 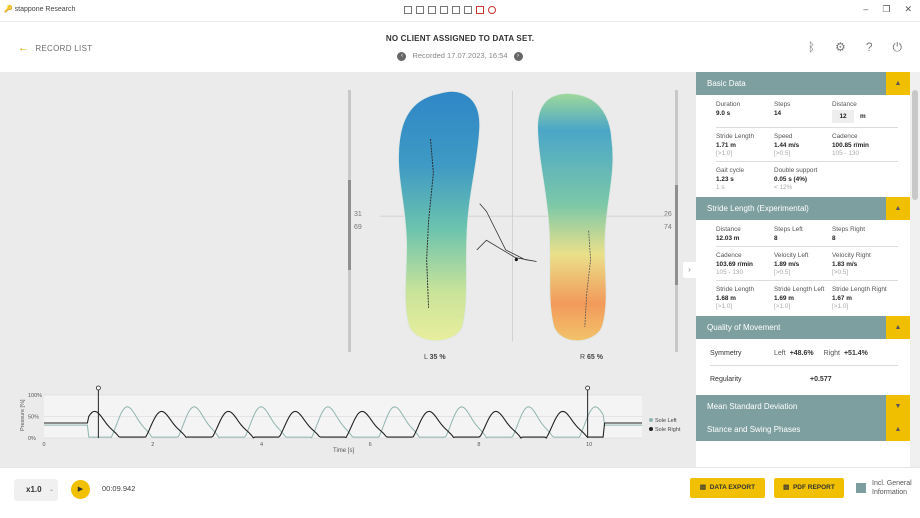 I want to click on previous-record-button: ‹, so click(x=402, y=56).